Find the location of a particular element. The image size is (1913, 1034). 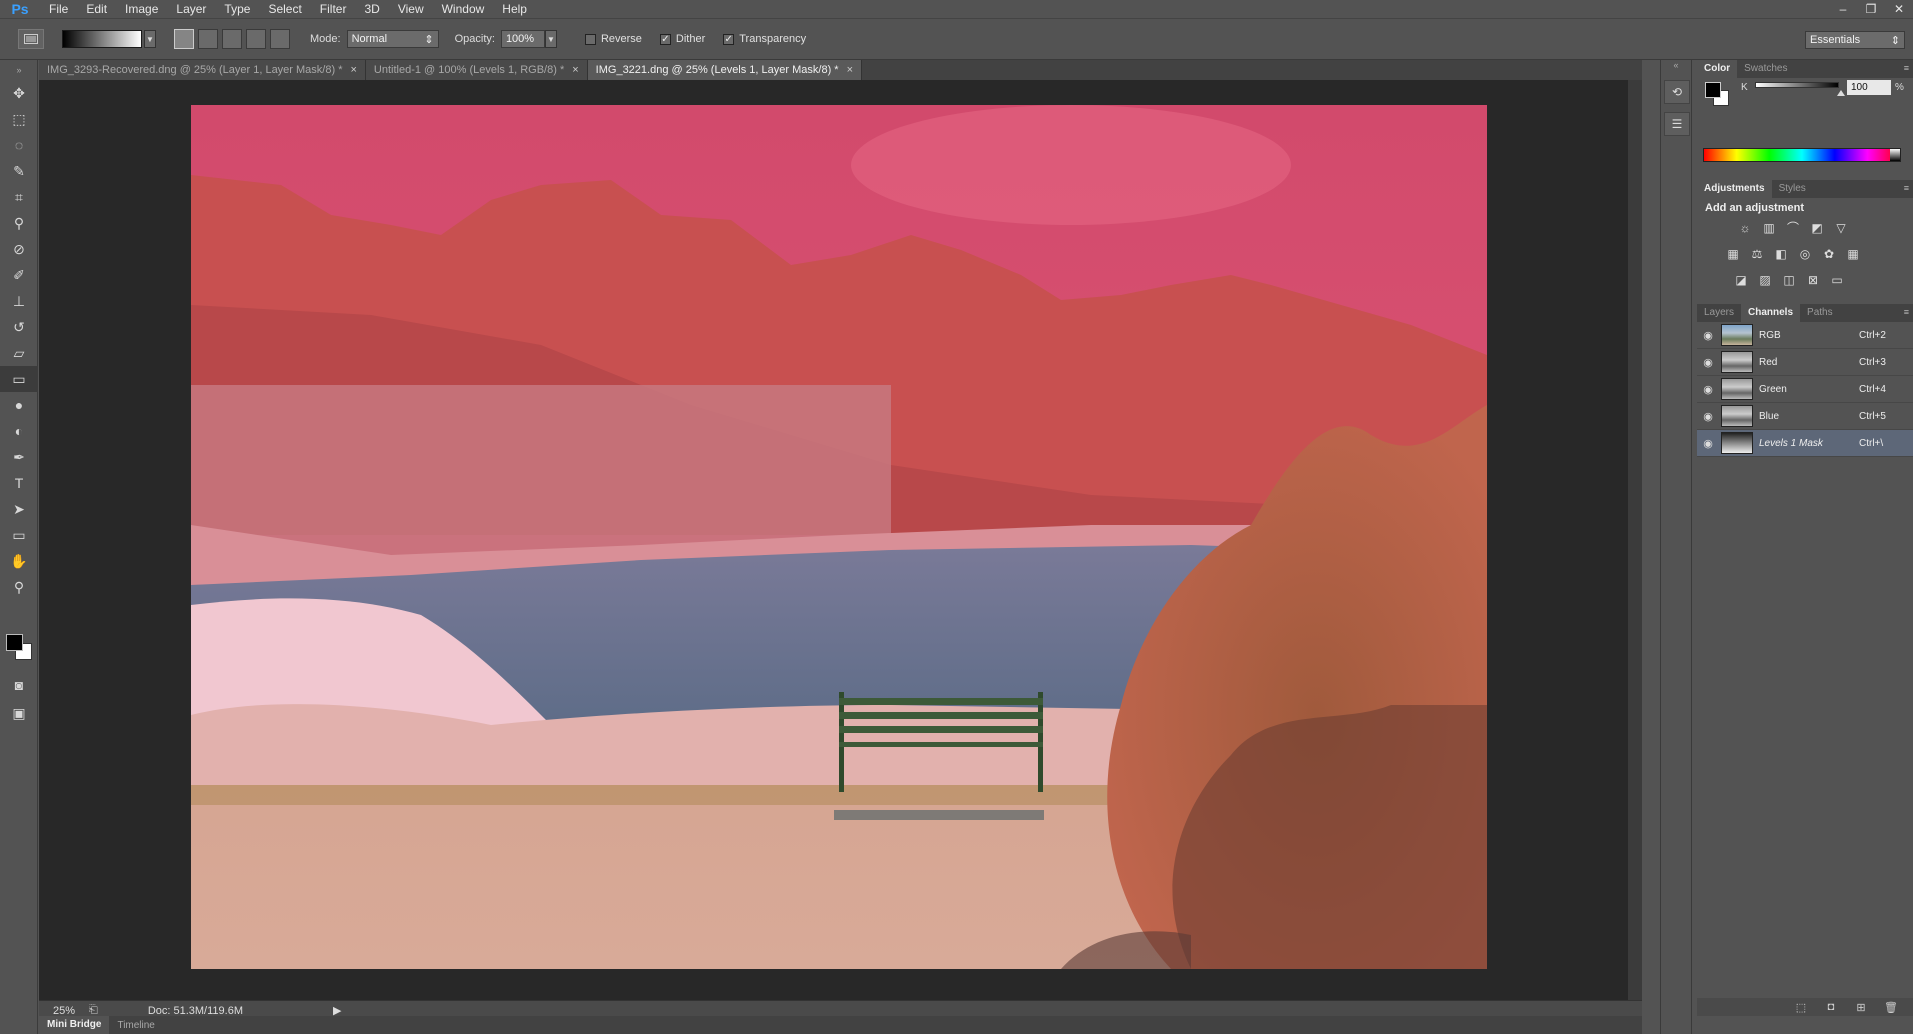

zoom-value: 25% is located at coordinates (64, 1011).